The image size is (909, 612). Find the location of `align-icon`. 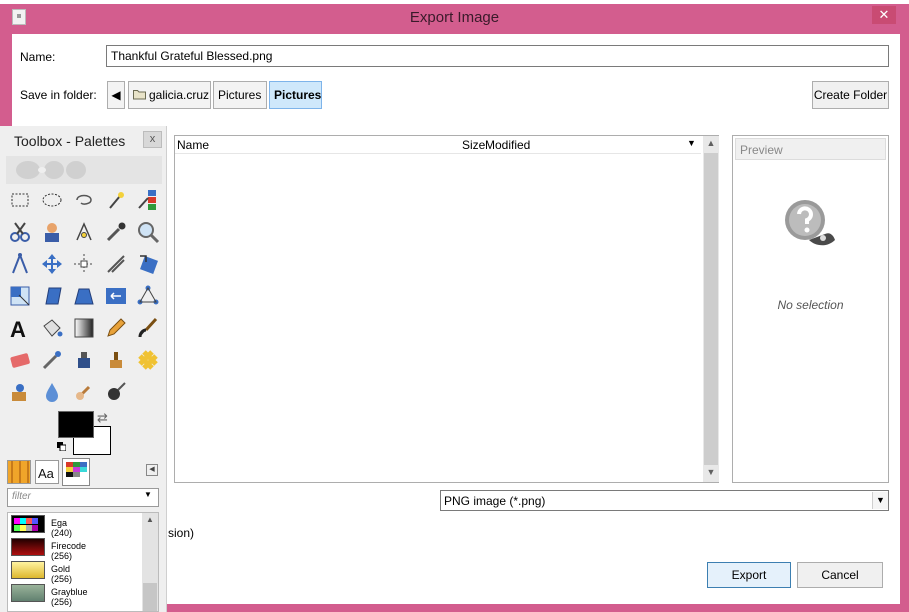

align-icon is located at coordinates (84, 264).